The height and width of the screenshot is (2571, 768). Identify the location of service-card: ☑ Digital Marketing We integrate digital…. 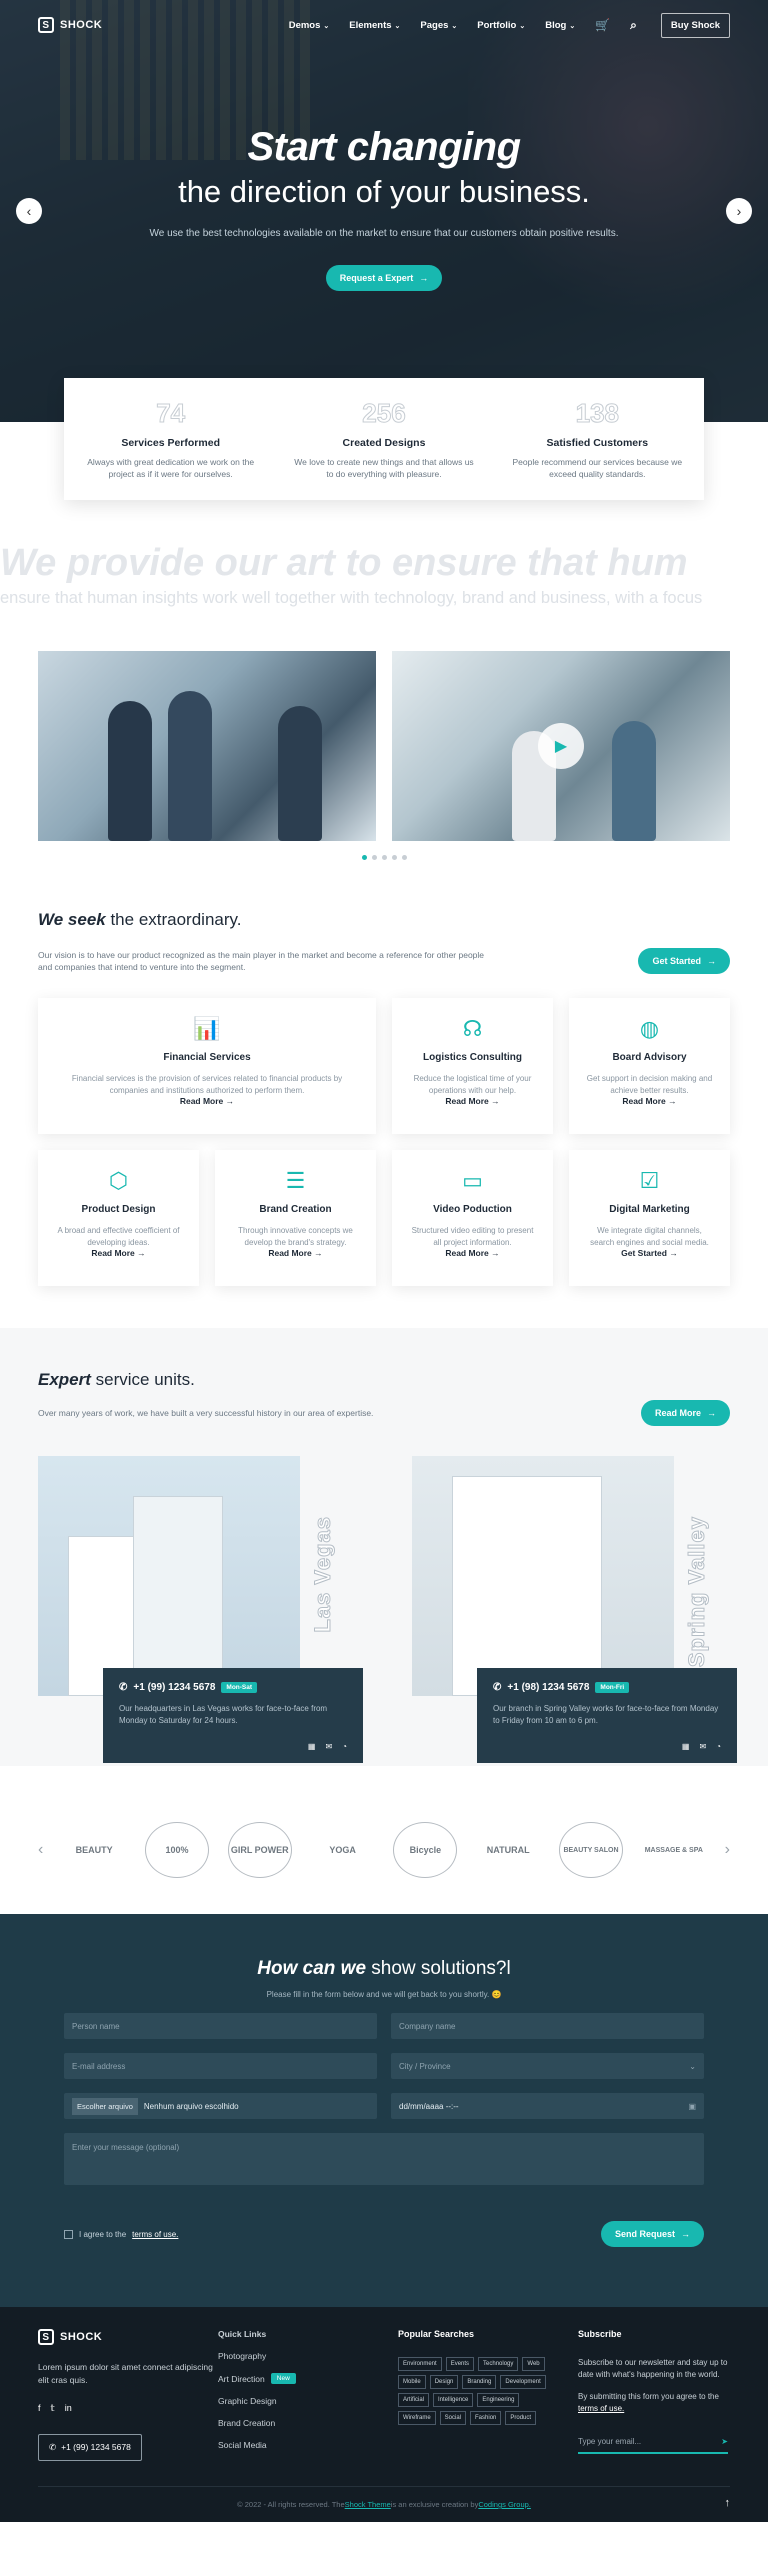
(649, 1218).